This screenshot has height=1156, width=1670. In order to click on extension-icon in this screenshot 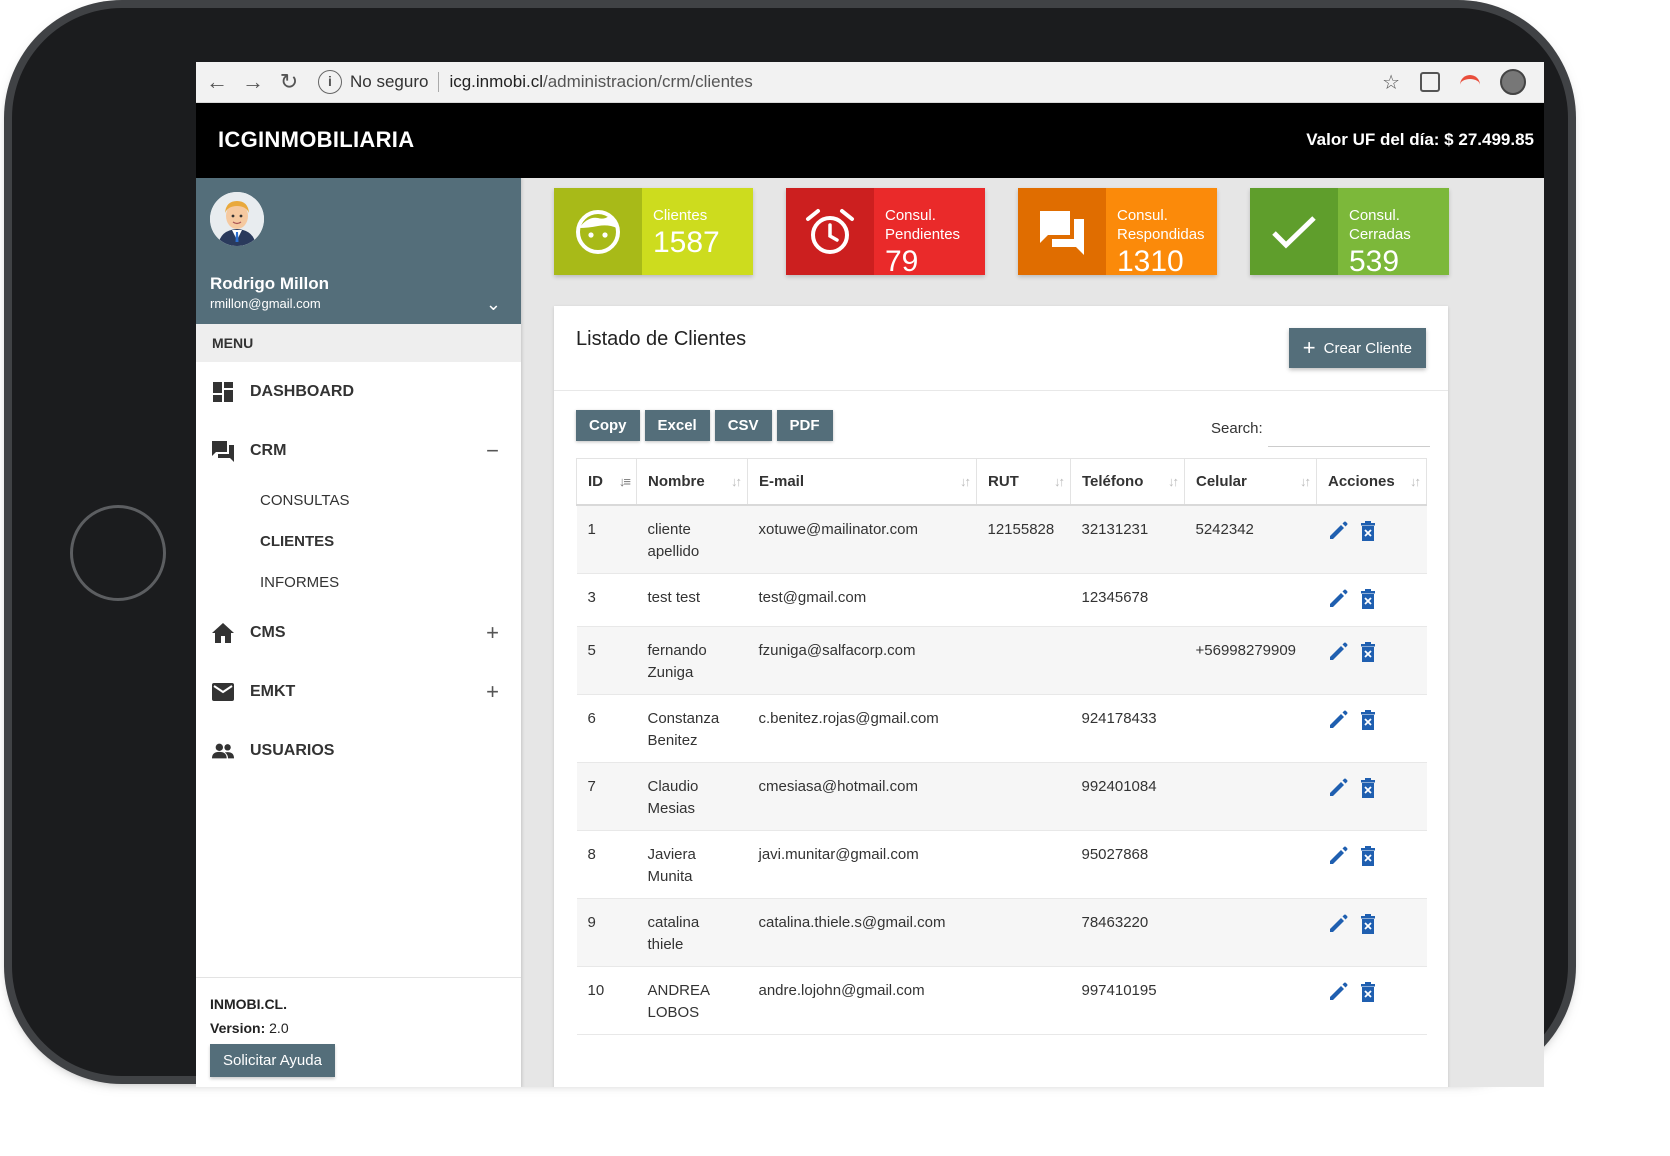, I will do `click(1430, 82)`.